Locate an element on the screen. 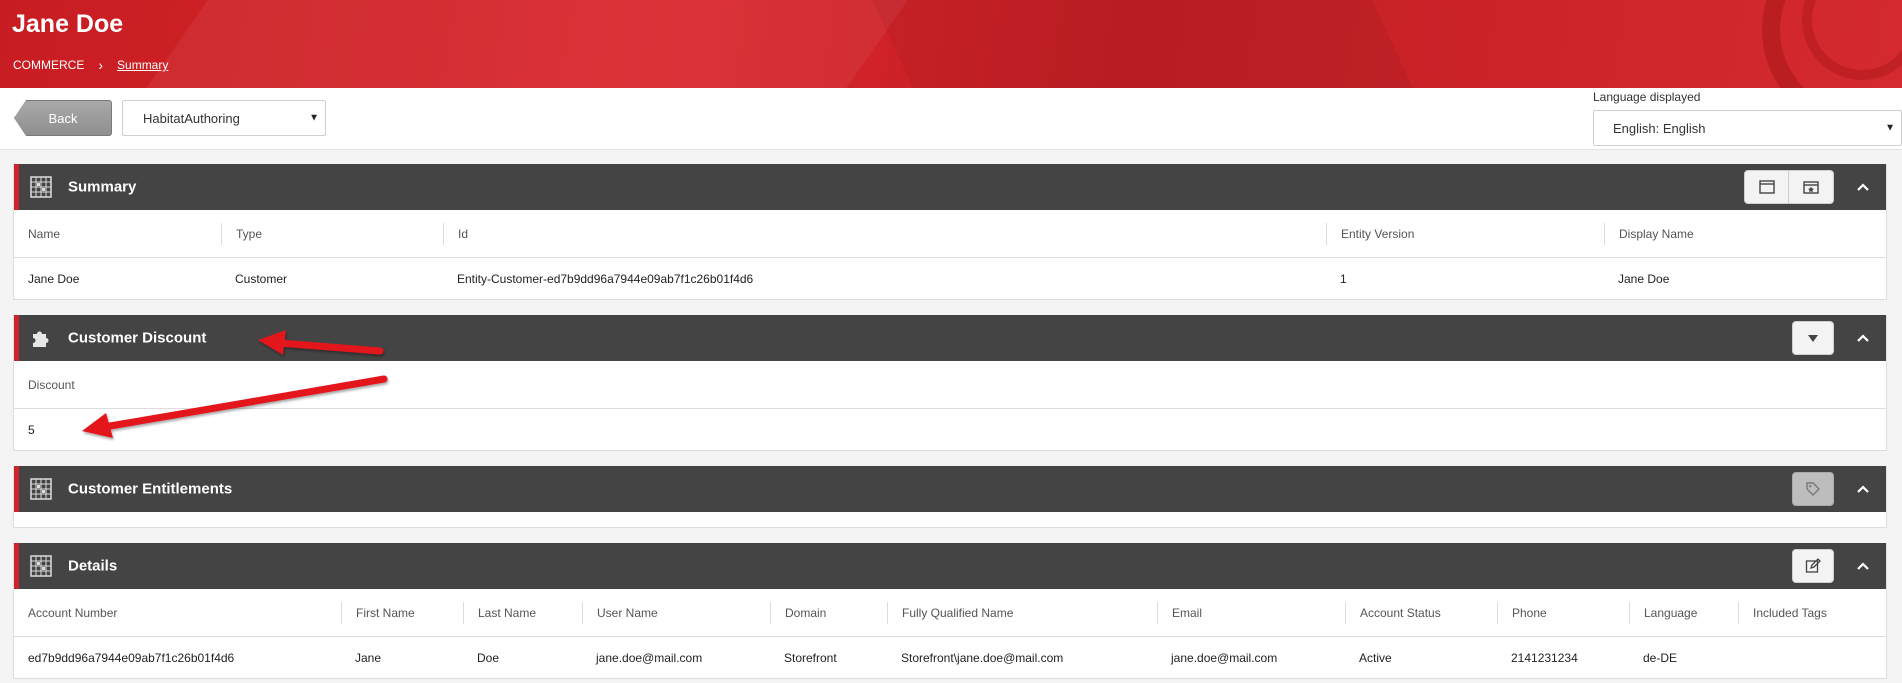 This screenshot has width=1902, height=683. catalog-select: HabitatAuthoring ▼ is located at coordinates (224, 118).